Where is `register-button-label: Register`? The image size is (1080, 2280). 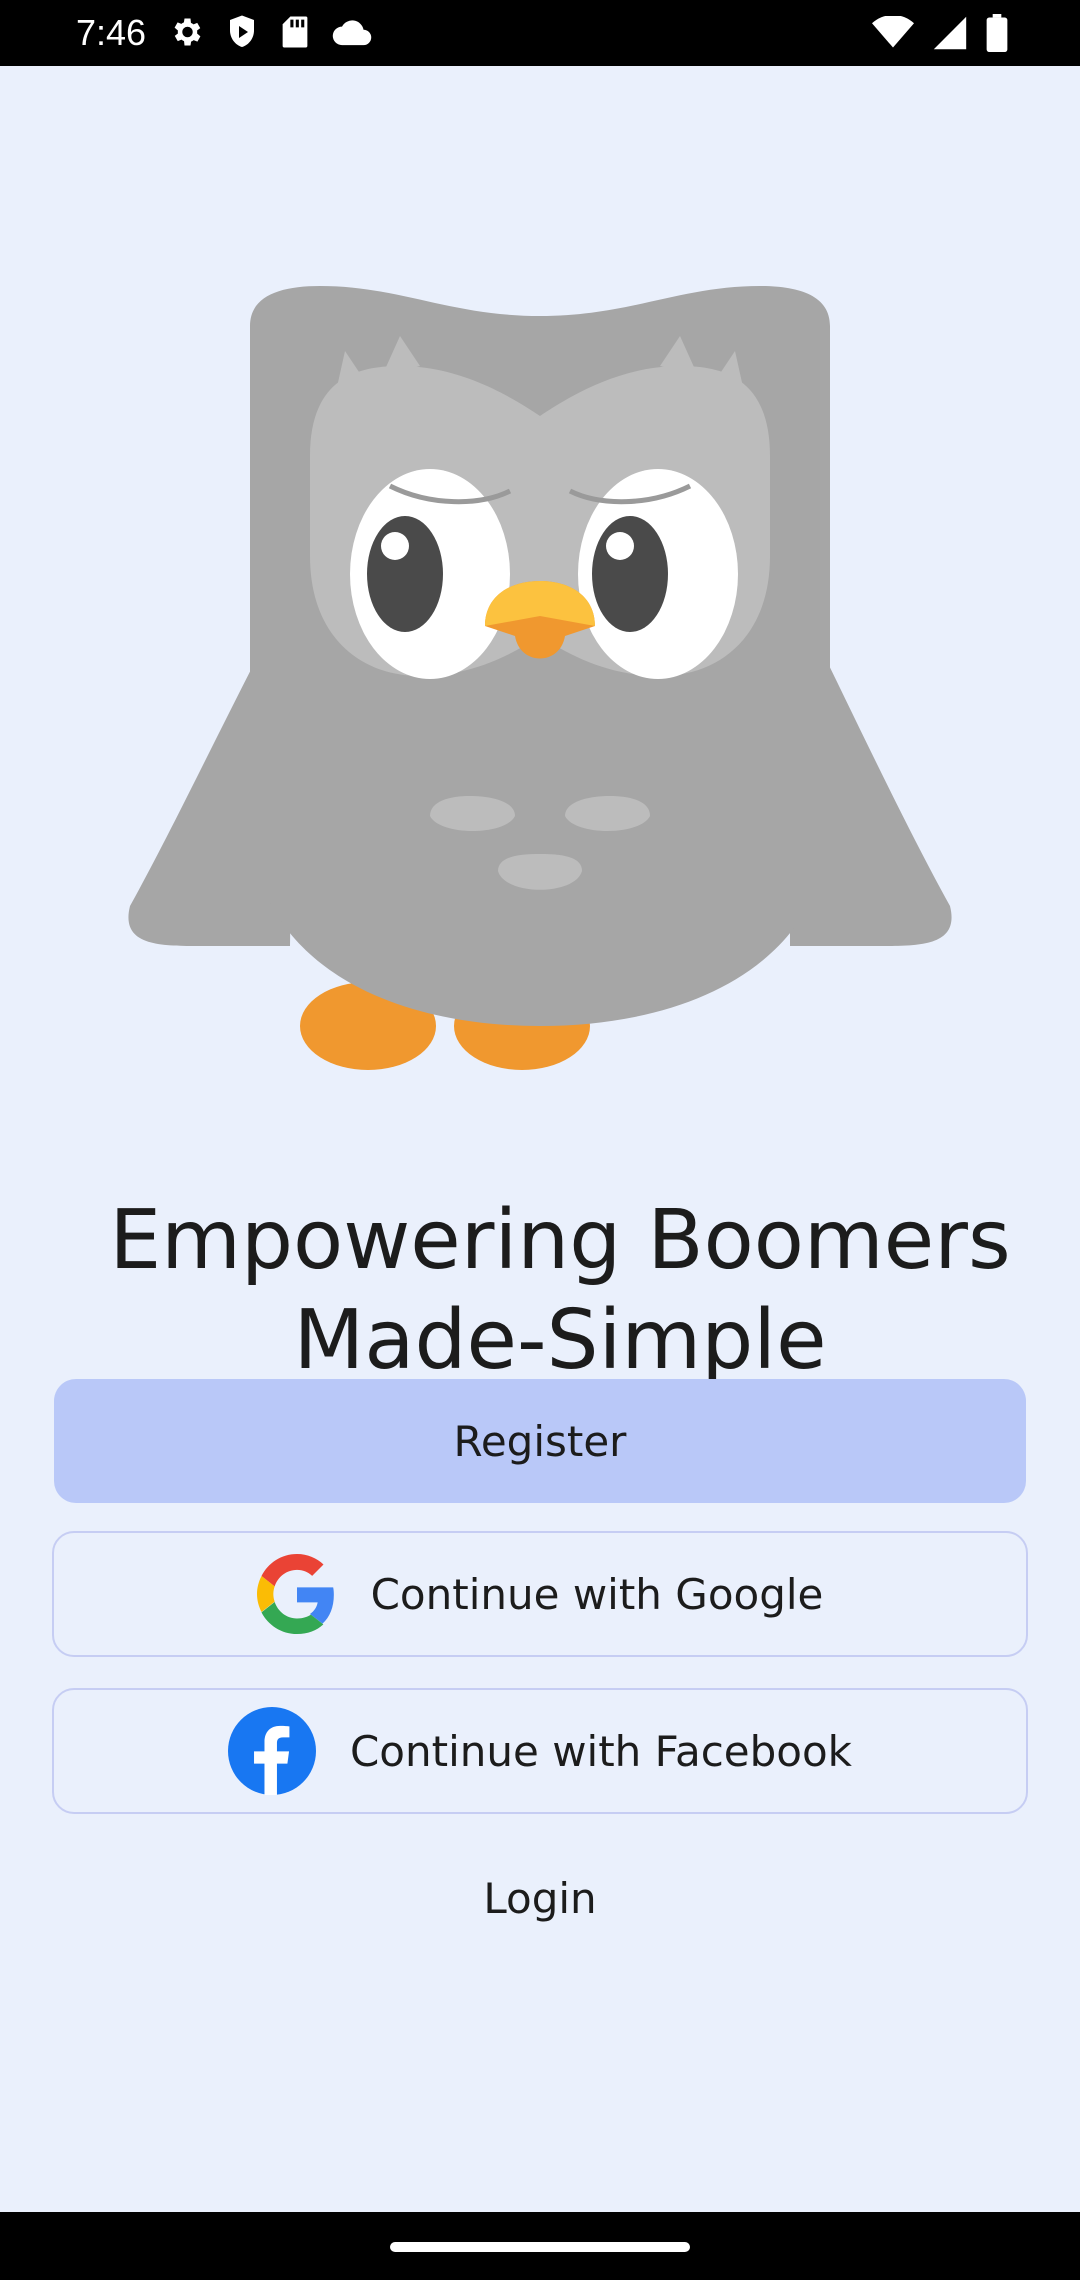
register-button-label: Register is located at coordinates (540, 1441).